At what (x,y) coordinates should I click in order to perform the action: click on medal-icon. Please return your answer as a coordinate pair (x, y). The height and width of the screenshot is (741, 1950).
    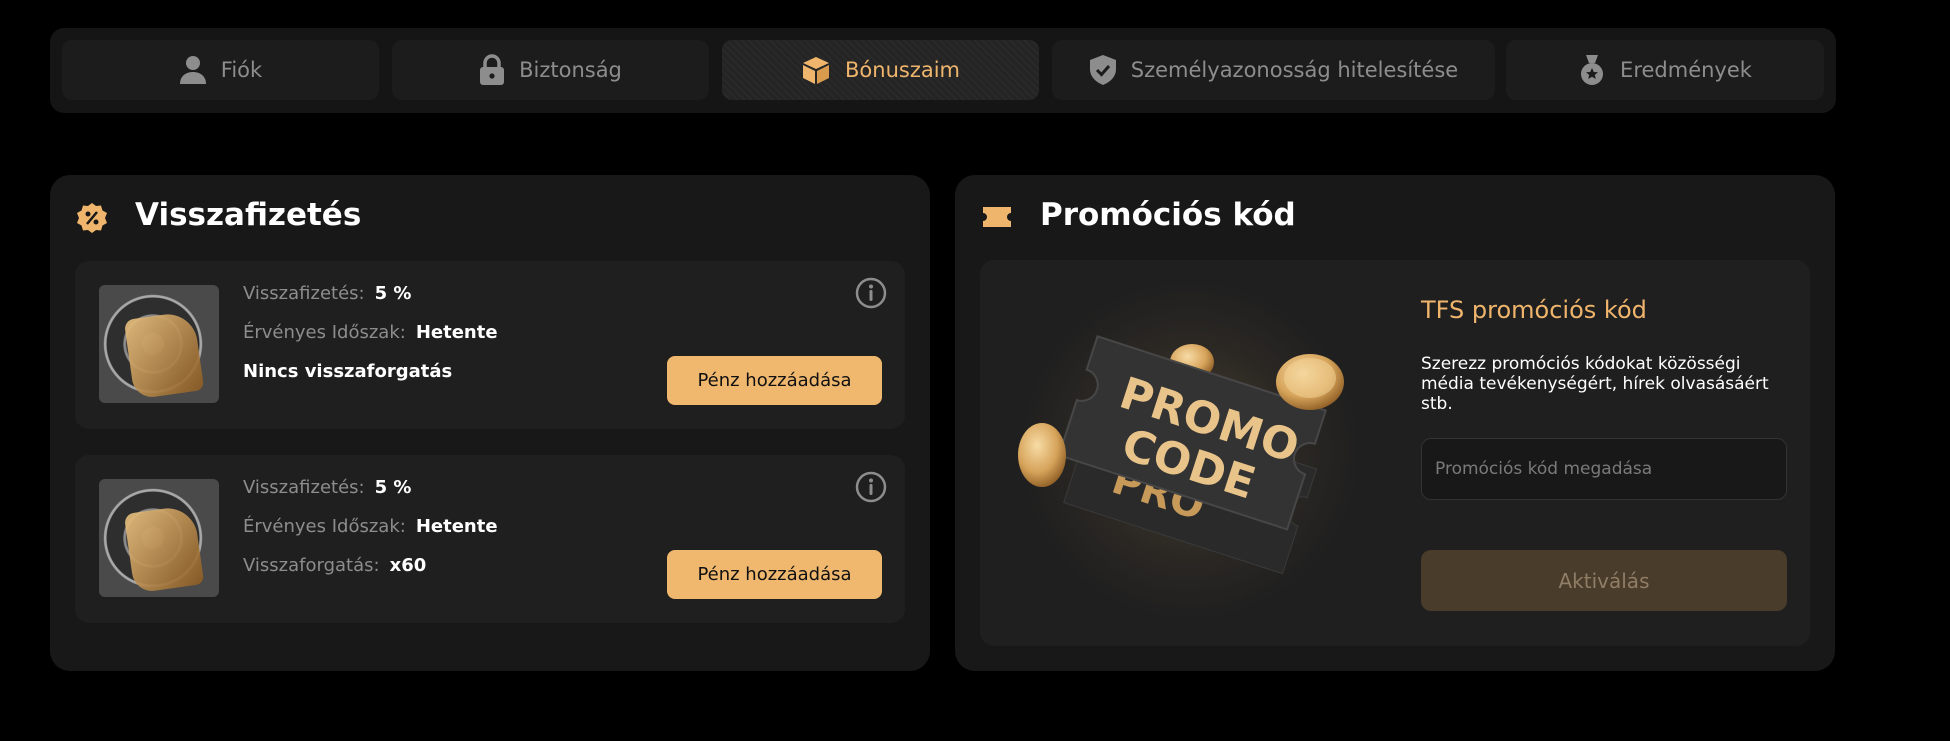
    Looking at the image, I should click on (1592, 70).